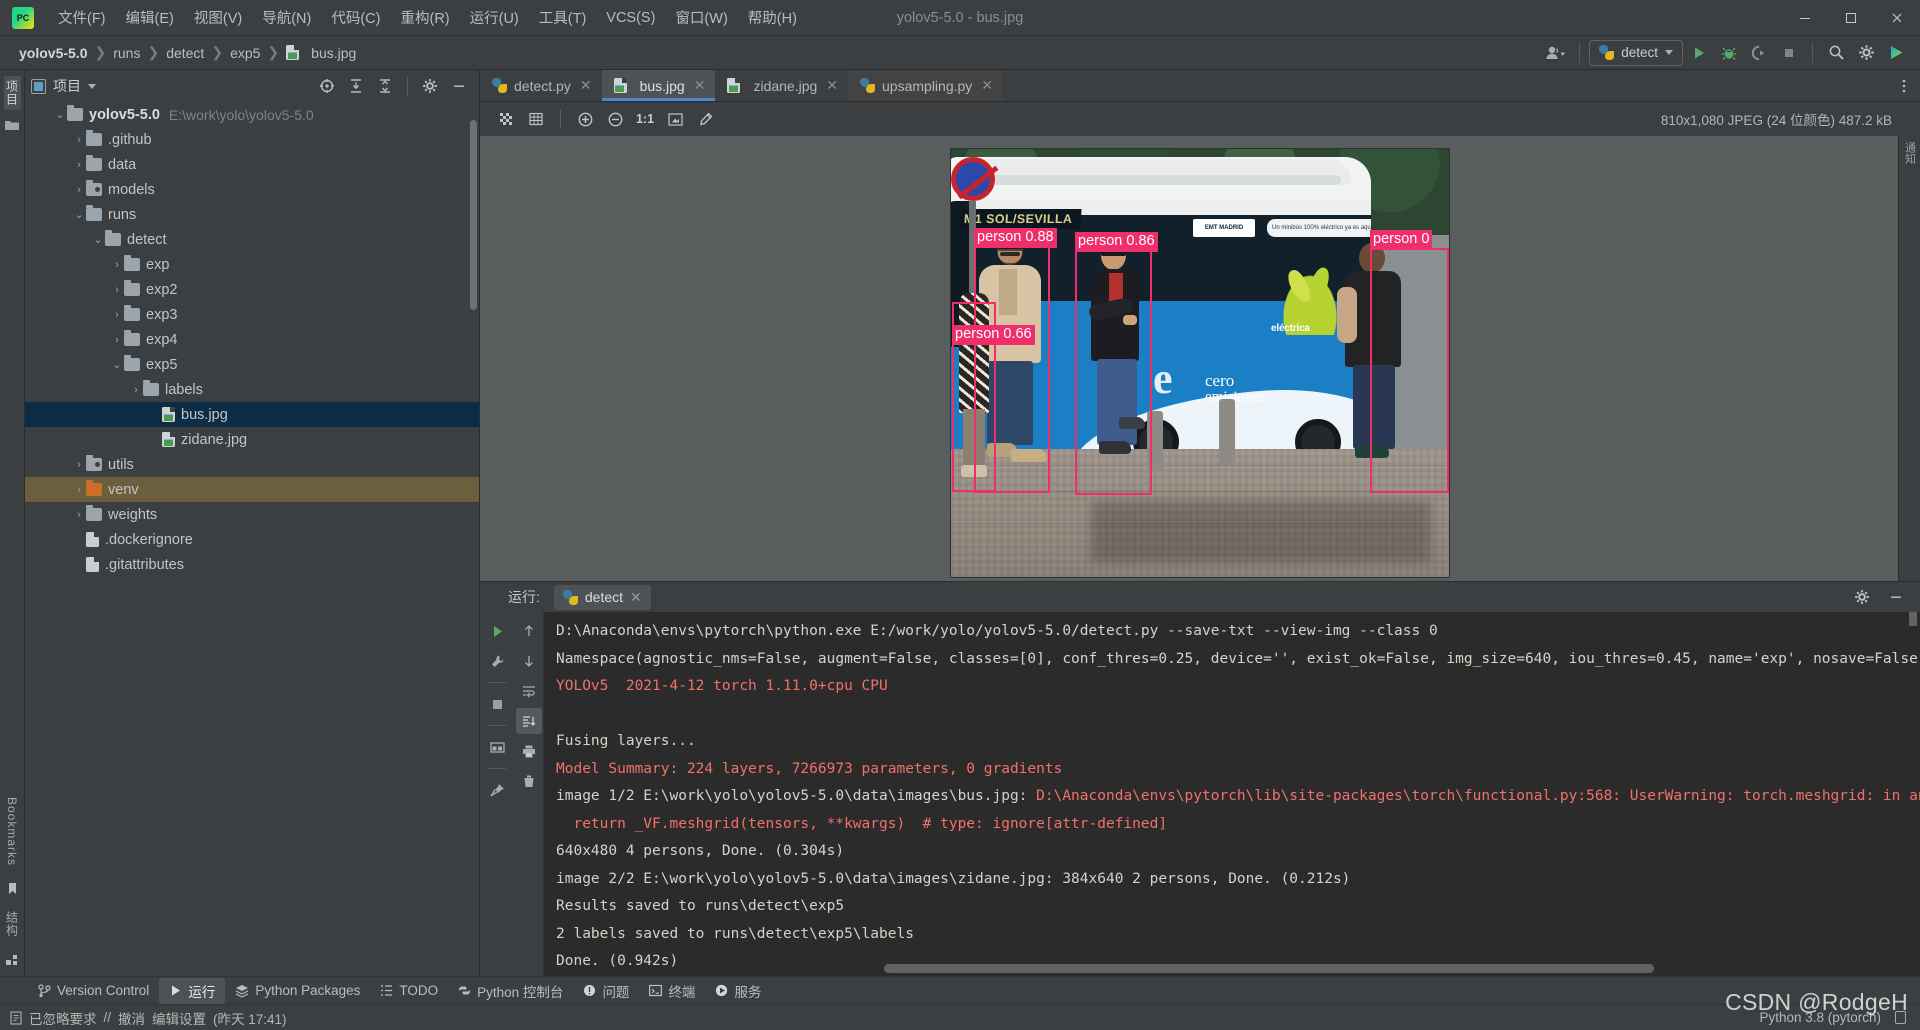 Image resolution: width=1920 pixels, height=1030 pixels. What do you see at coordinates (12, 959) in the screenshot?
I see `structure-icon` at bounding box center [12, 959].